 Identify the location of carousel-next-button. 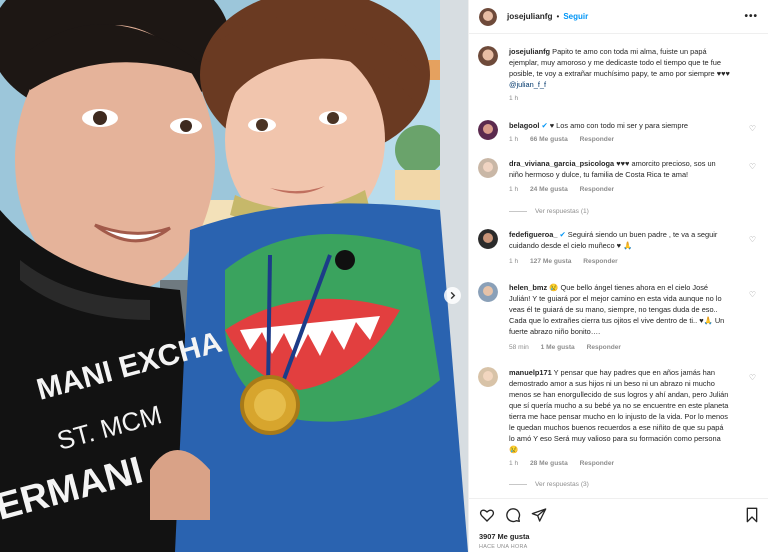
(452, 295).